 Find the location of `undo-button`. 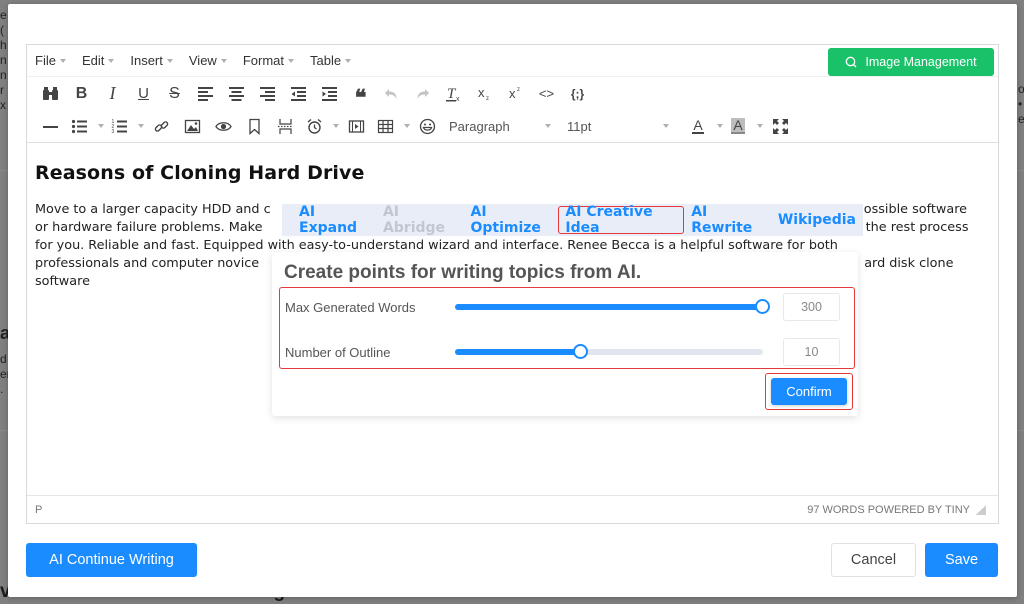

undo-button is located at coordinates (391, 94).